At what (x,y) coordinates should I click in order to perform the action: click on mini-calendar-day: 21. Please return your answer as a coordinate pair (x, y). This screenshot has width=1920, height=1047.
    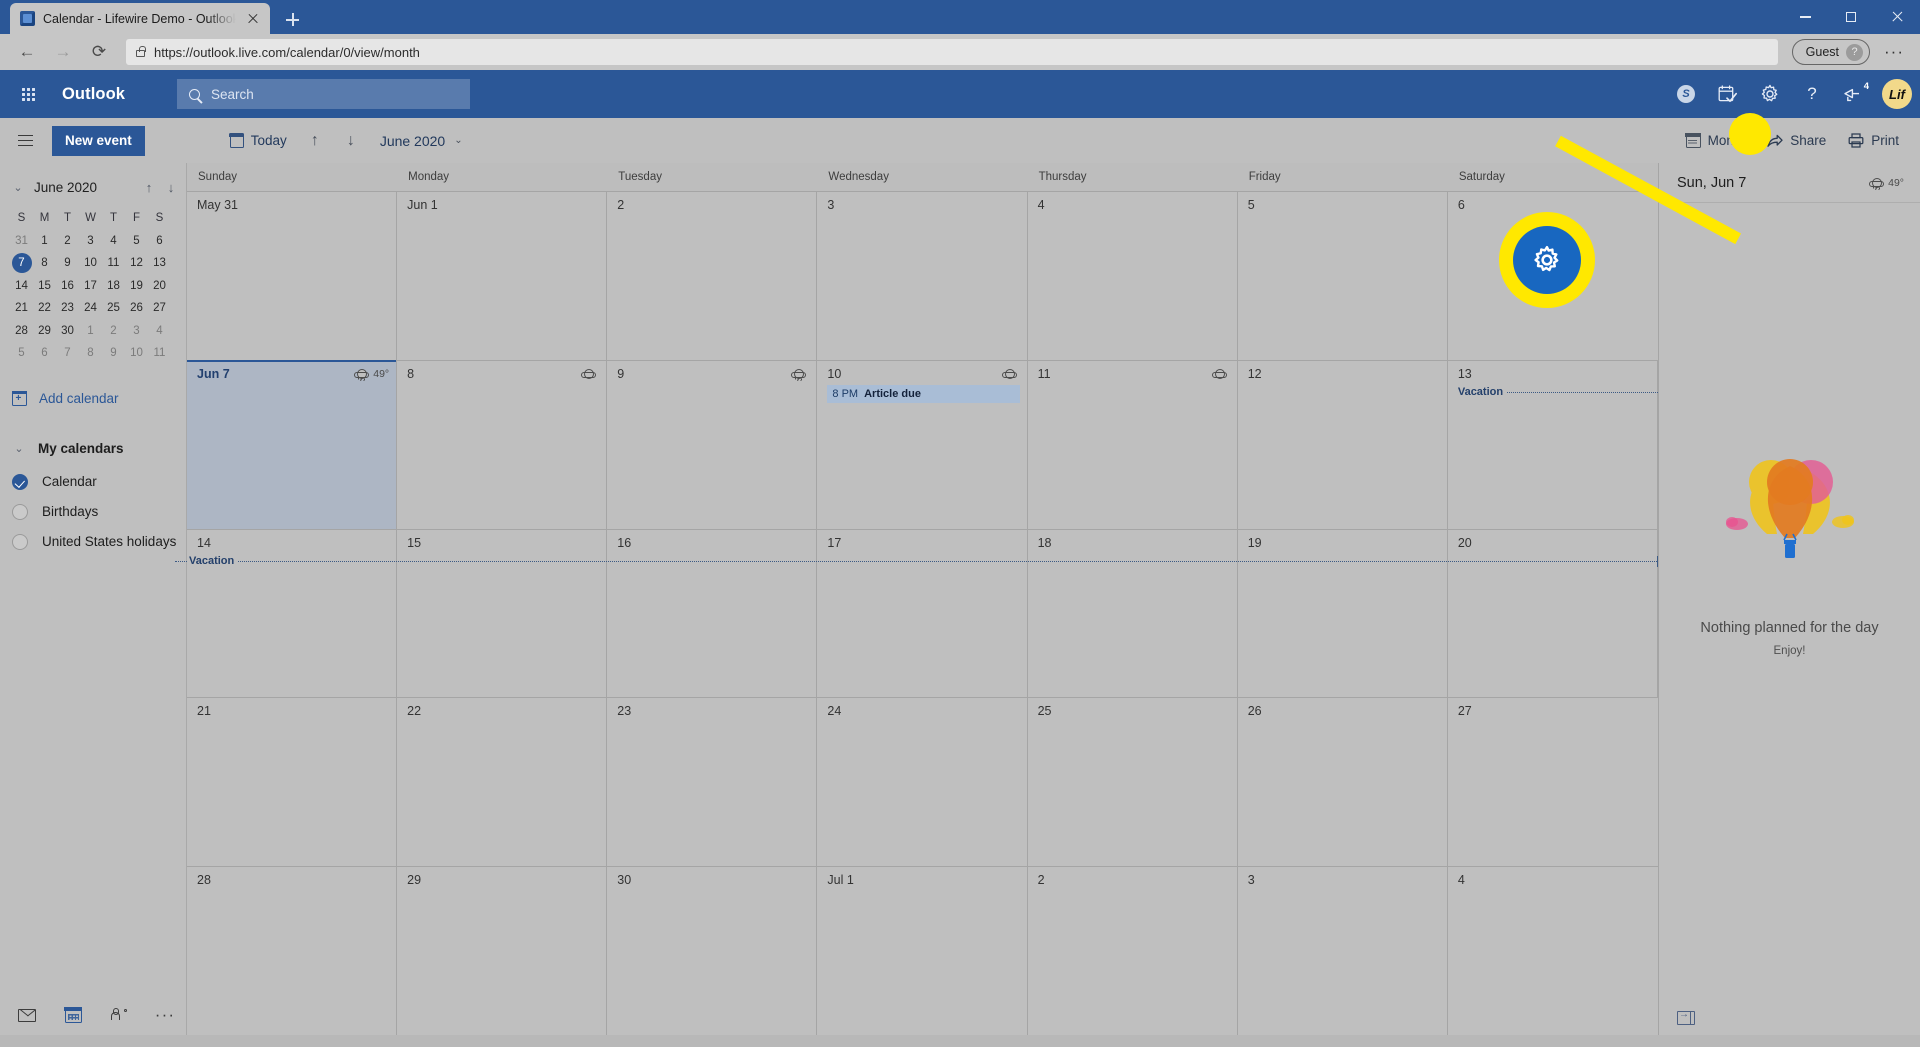
    Looking at the image, I should click on (21, 308).